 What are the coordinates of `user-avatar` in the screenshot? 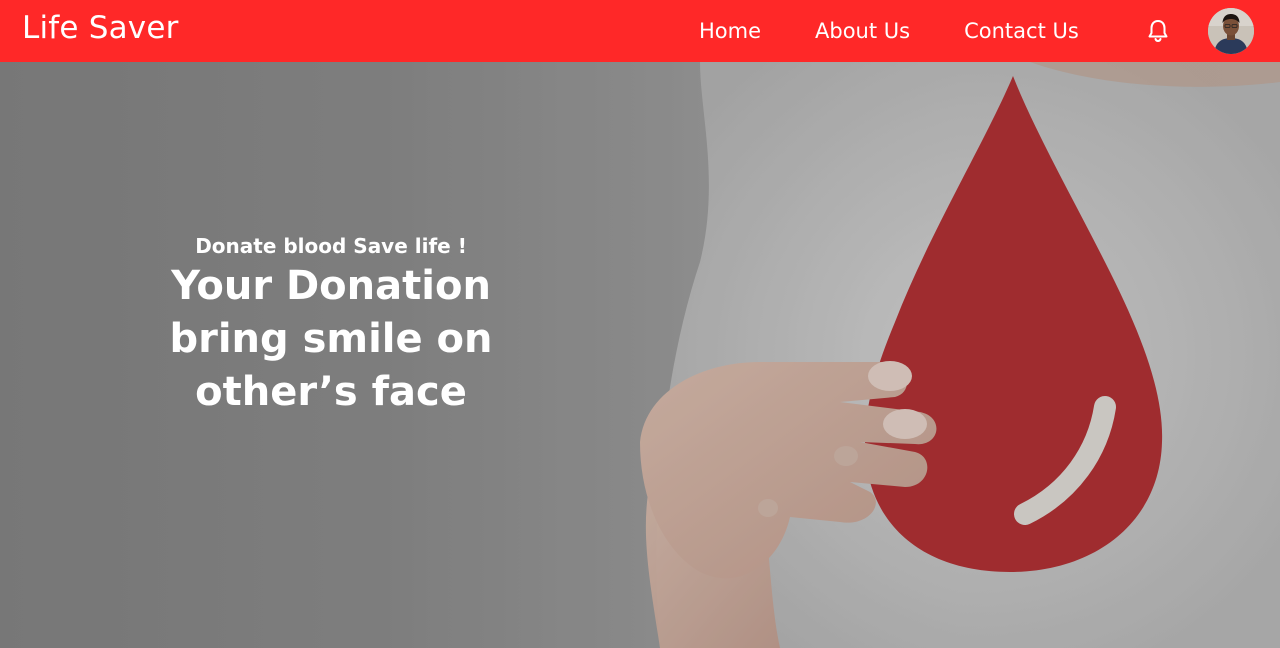 It's located at (1231, 31).